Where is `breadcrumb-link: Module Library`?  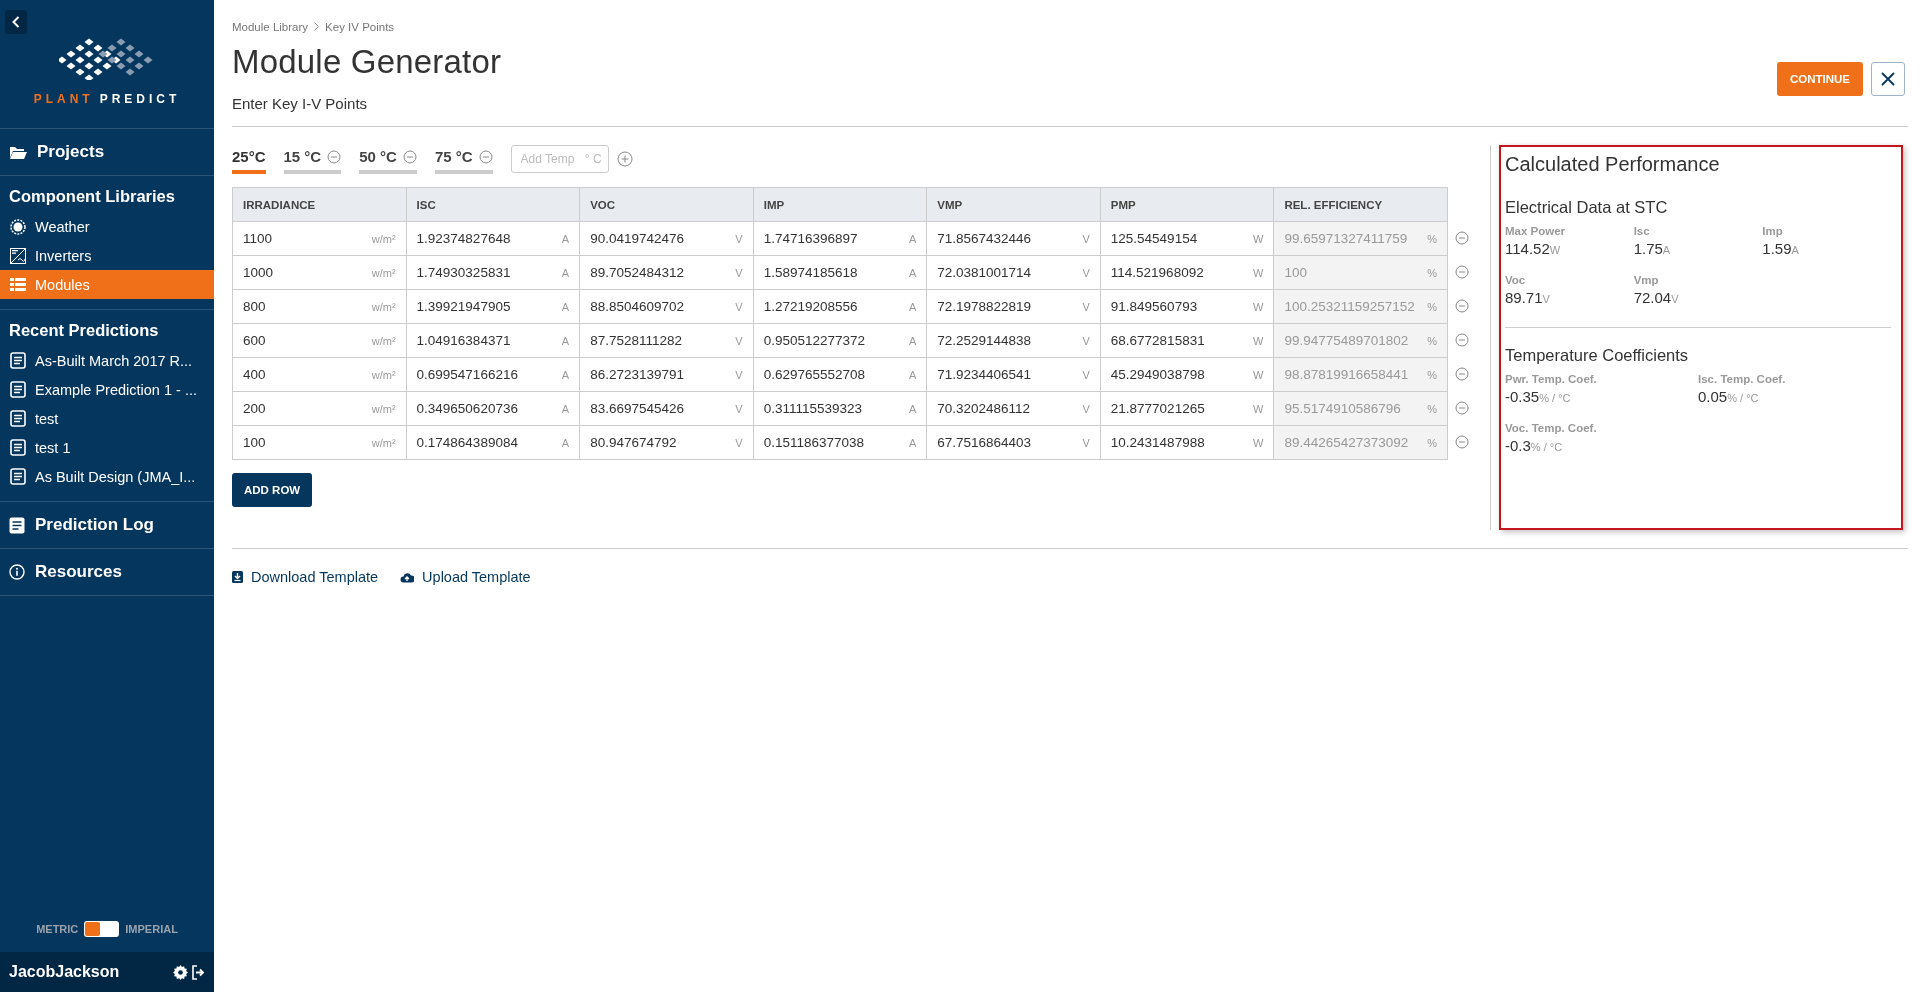 breadcrumb-link: Module Library is located at coordinates (270, 26).